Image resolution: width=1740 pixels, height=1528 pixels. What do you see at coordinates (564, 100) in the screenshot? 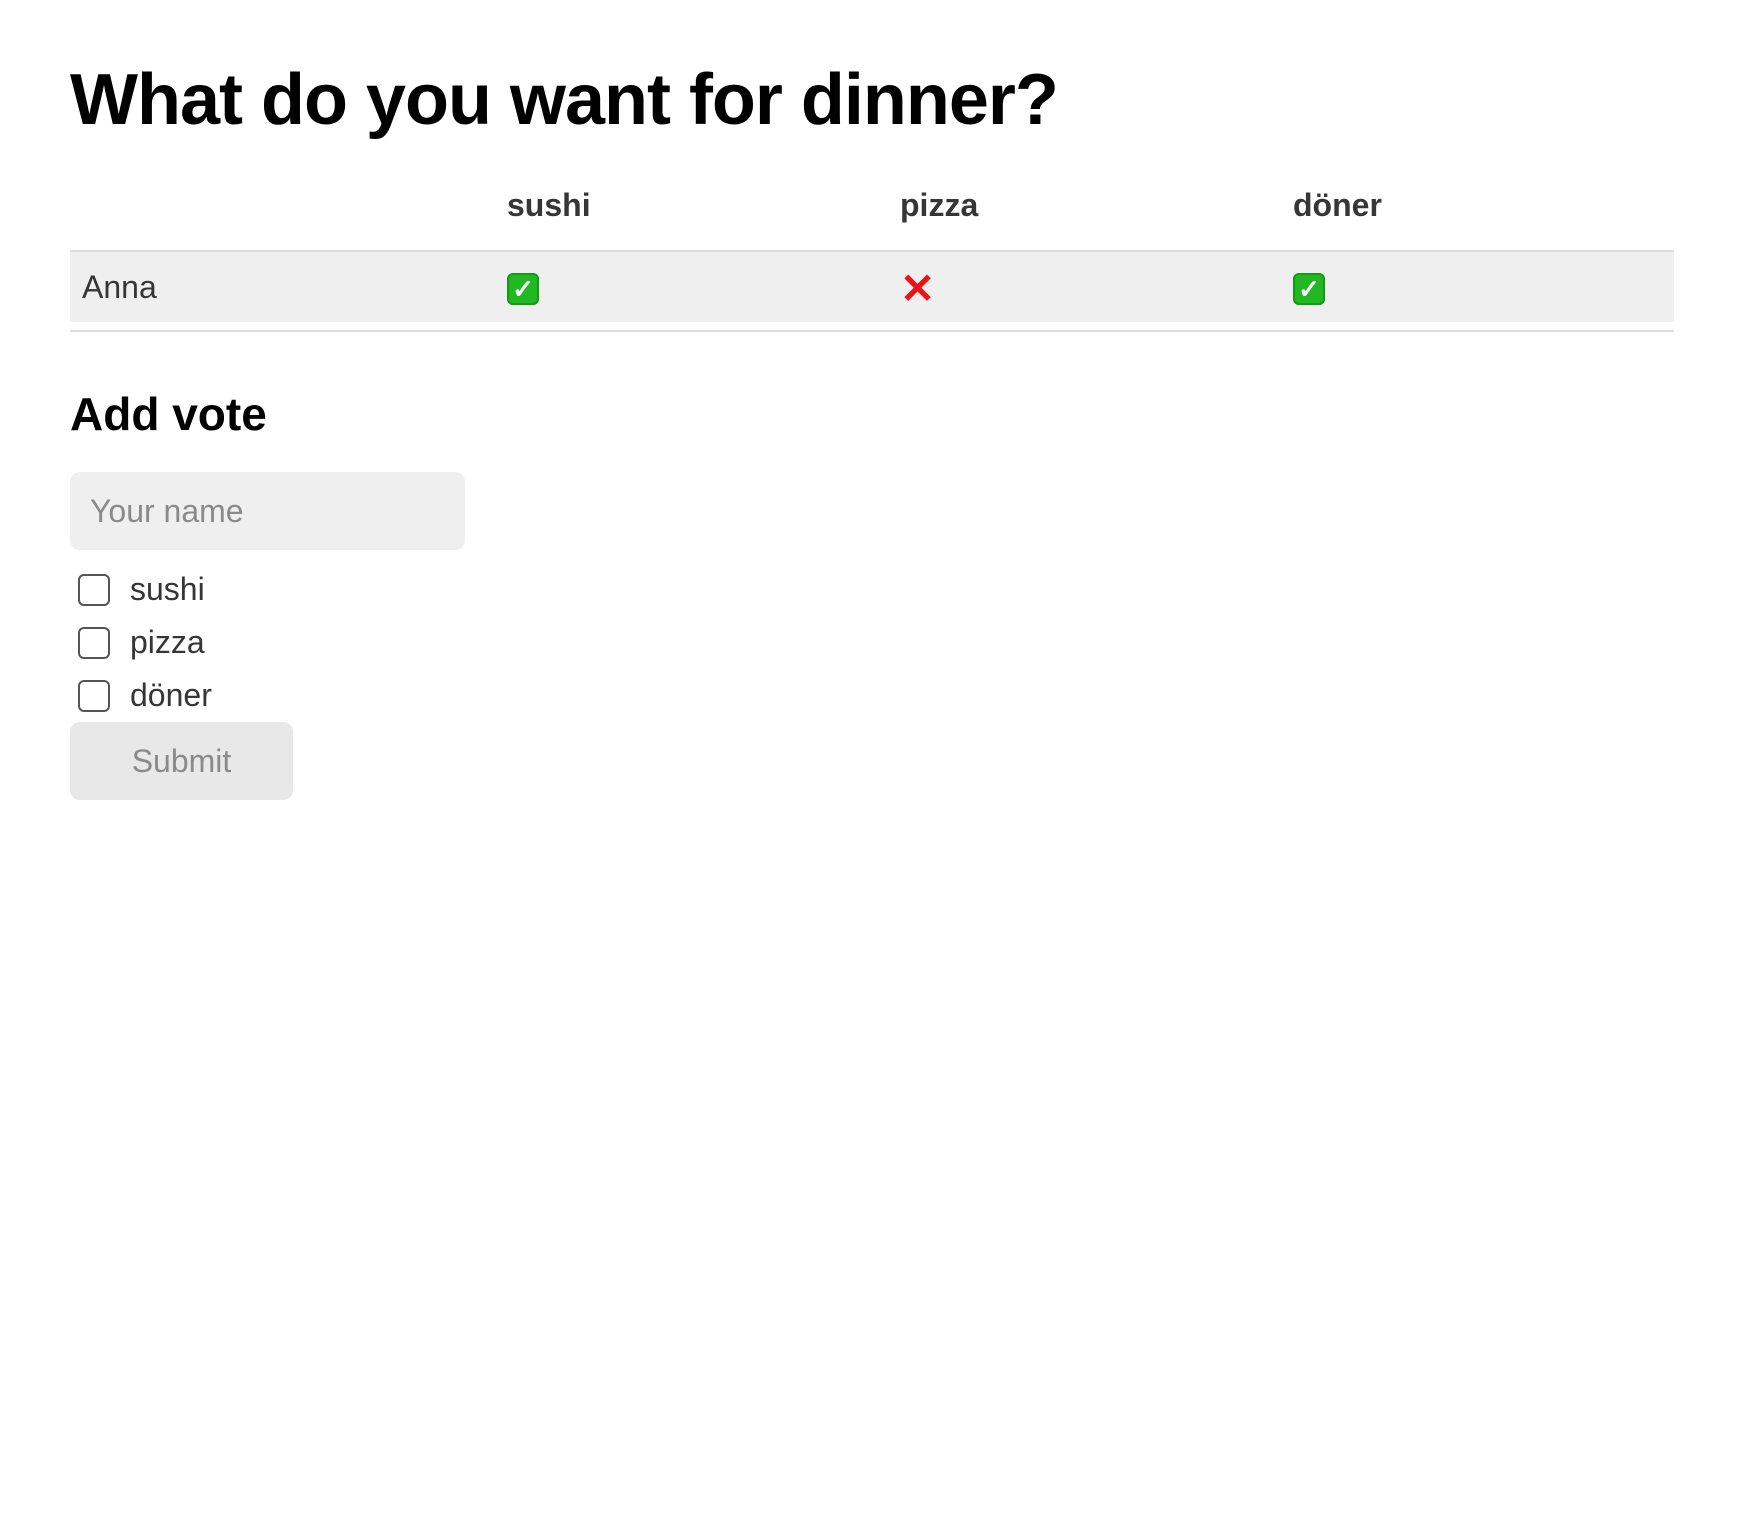
I see `page-title: What do you want for dinner?` at bounding box center [564, 100].